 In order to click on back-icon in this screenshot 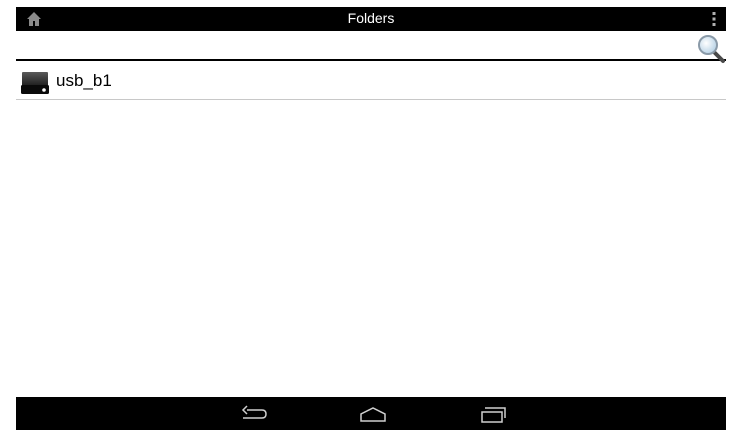, I will do `click(253, 414)`.